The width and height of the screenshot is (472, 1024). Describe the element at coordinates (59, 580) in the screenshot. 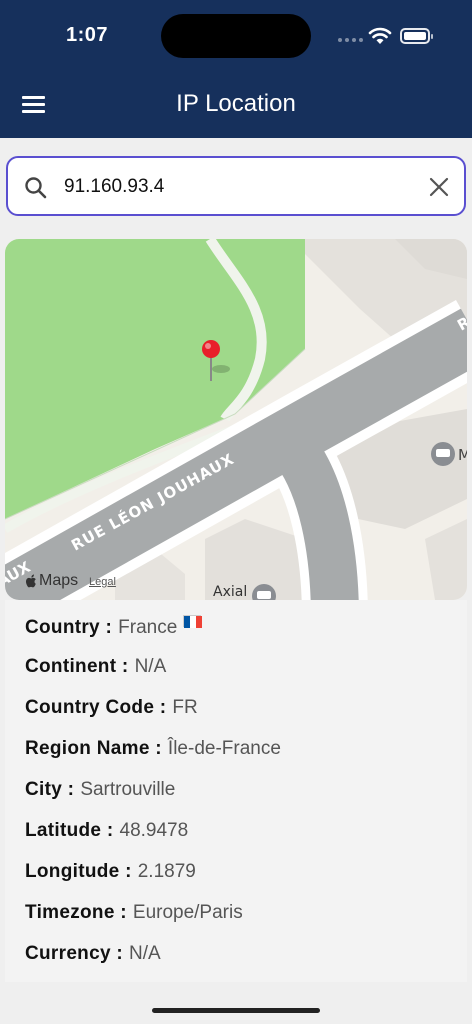

I see `maps-label: Maps` at that location.